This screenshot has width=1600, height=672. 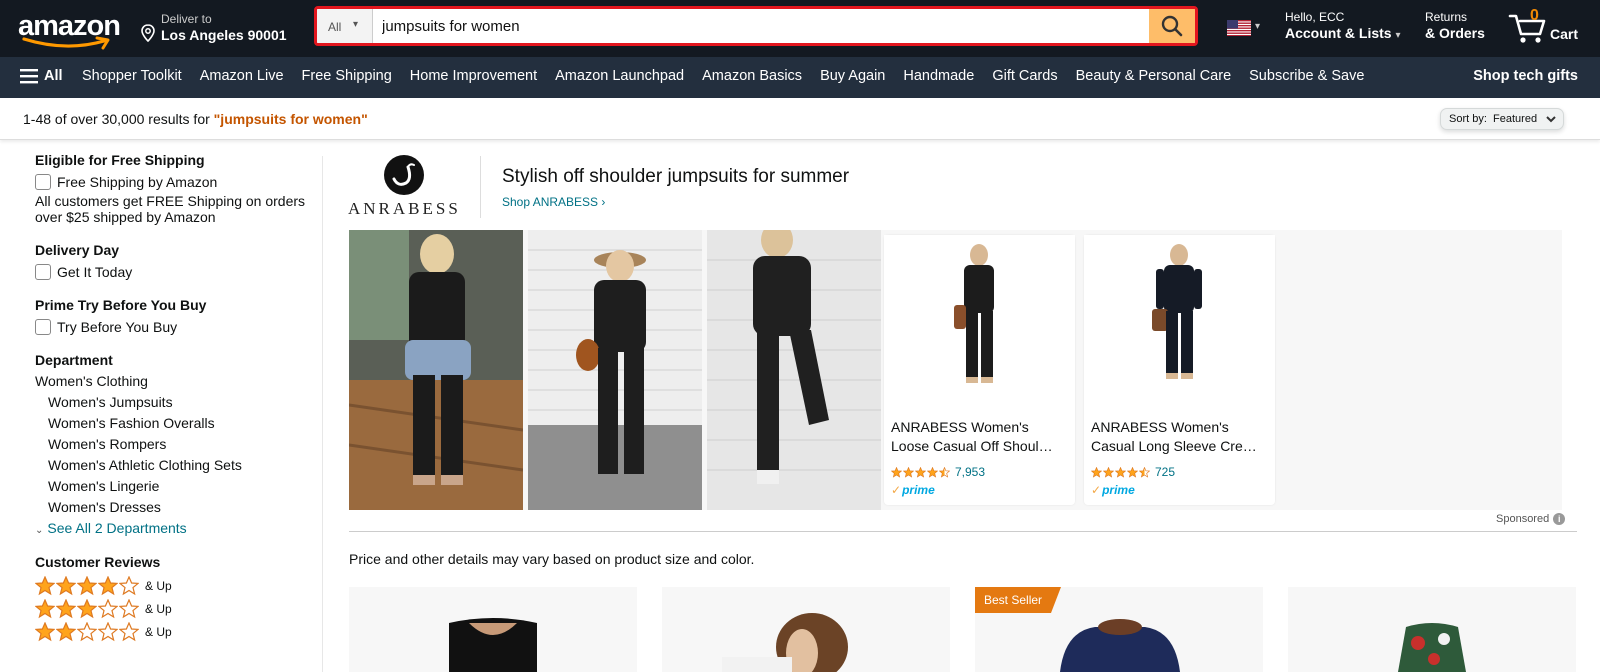 I want to click on review-filter-2-stars: & Up, so click(x=177, y=631).